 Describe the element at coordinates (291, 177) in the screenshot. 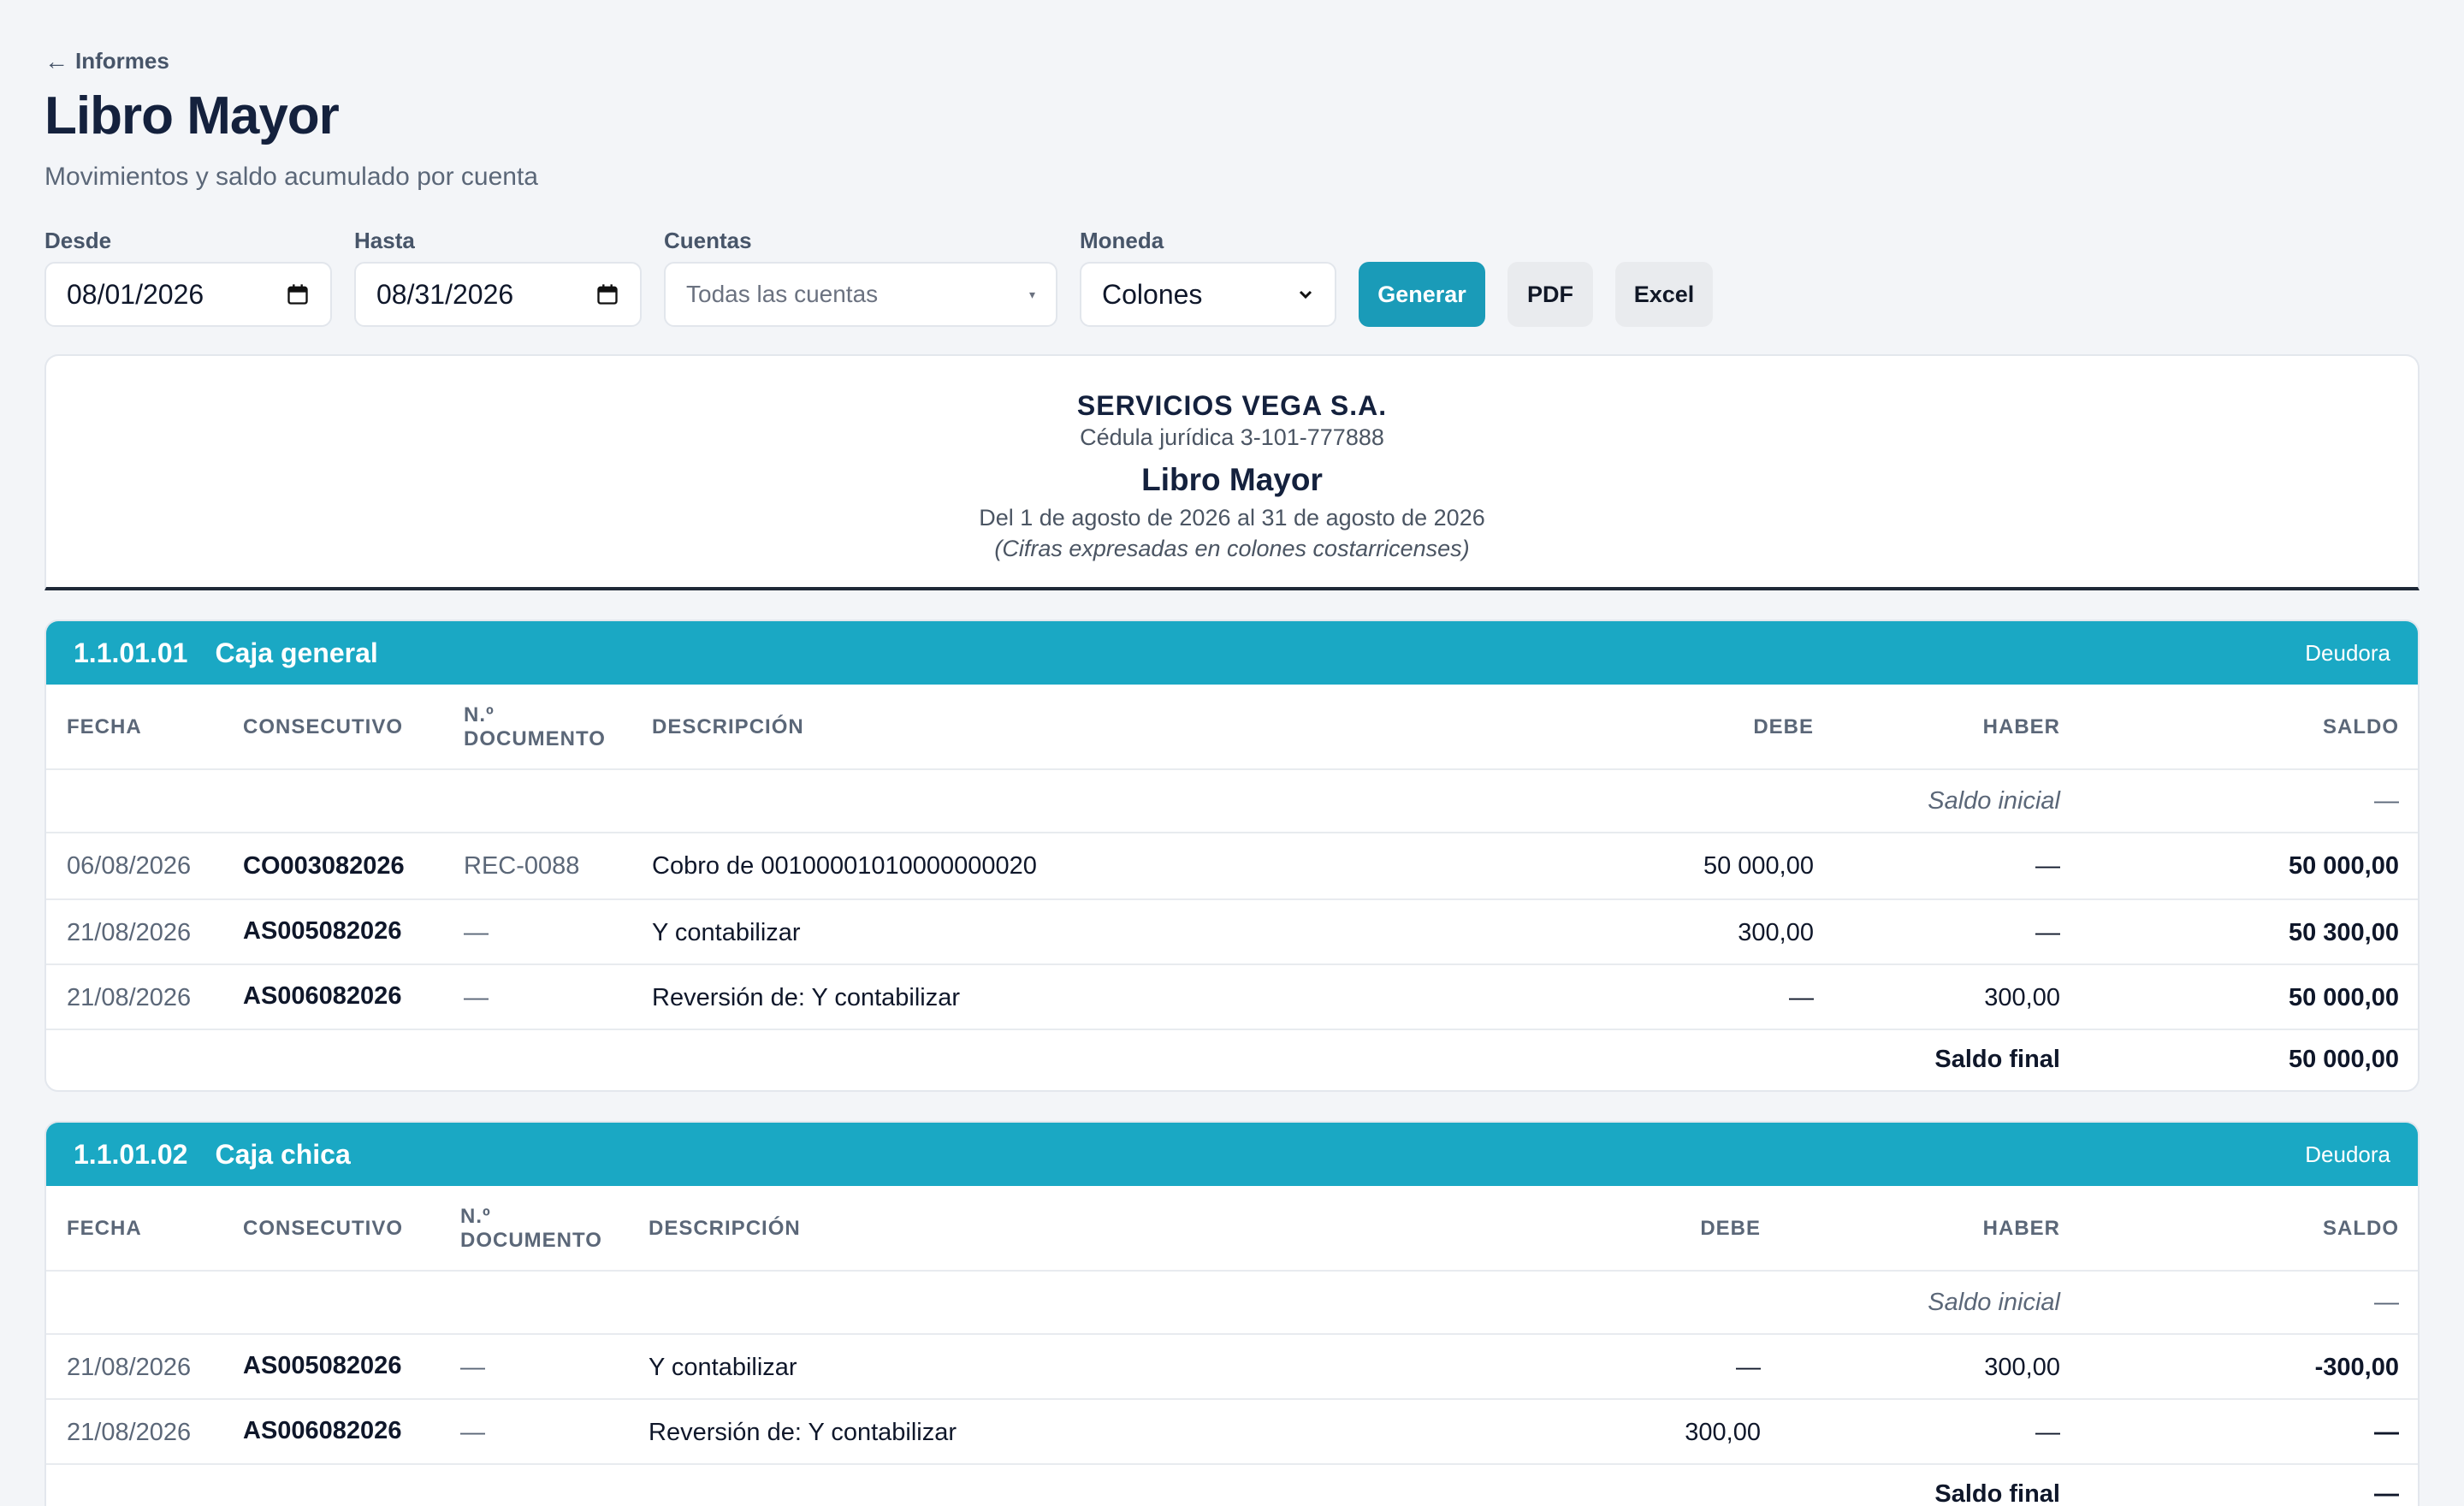

I see `page-subtitle: Movimientos y saldo acumulado por cuenta` at that location.